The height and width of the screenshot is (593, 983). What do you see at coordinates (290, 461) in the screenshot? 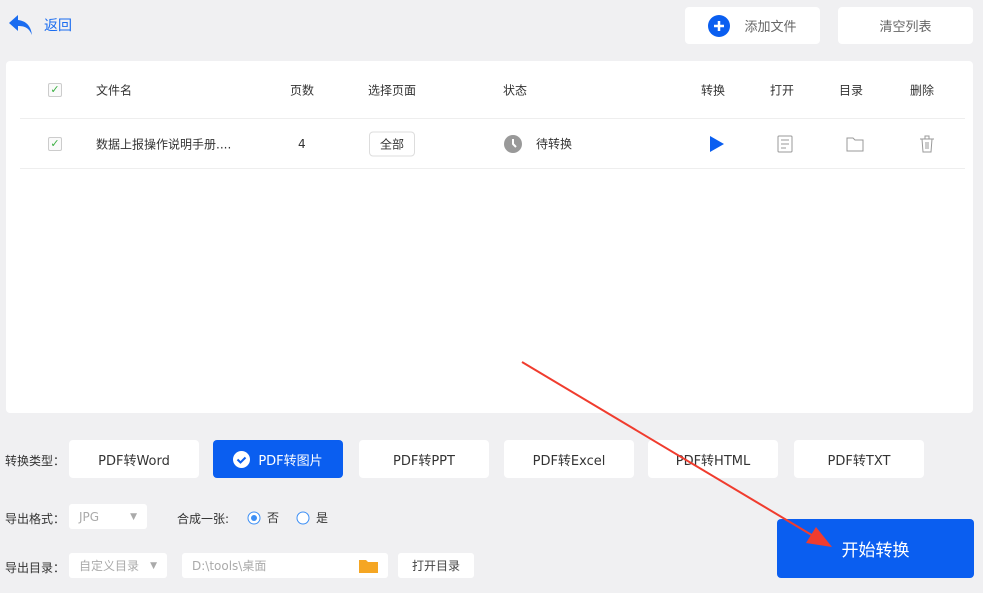
I see `type-image-label: PDF转图片` at bounding box center [290, 461].